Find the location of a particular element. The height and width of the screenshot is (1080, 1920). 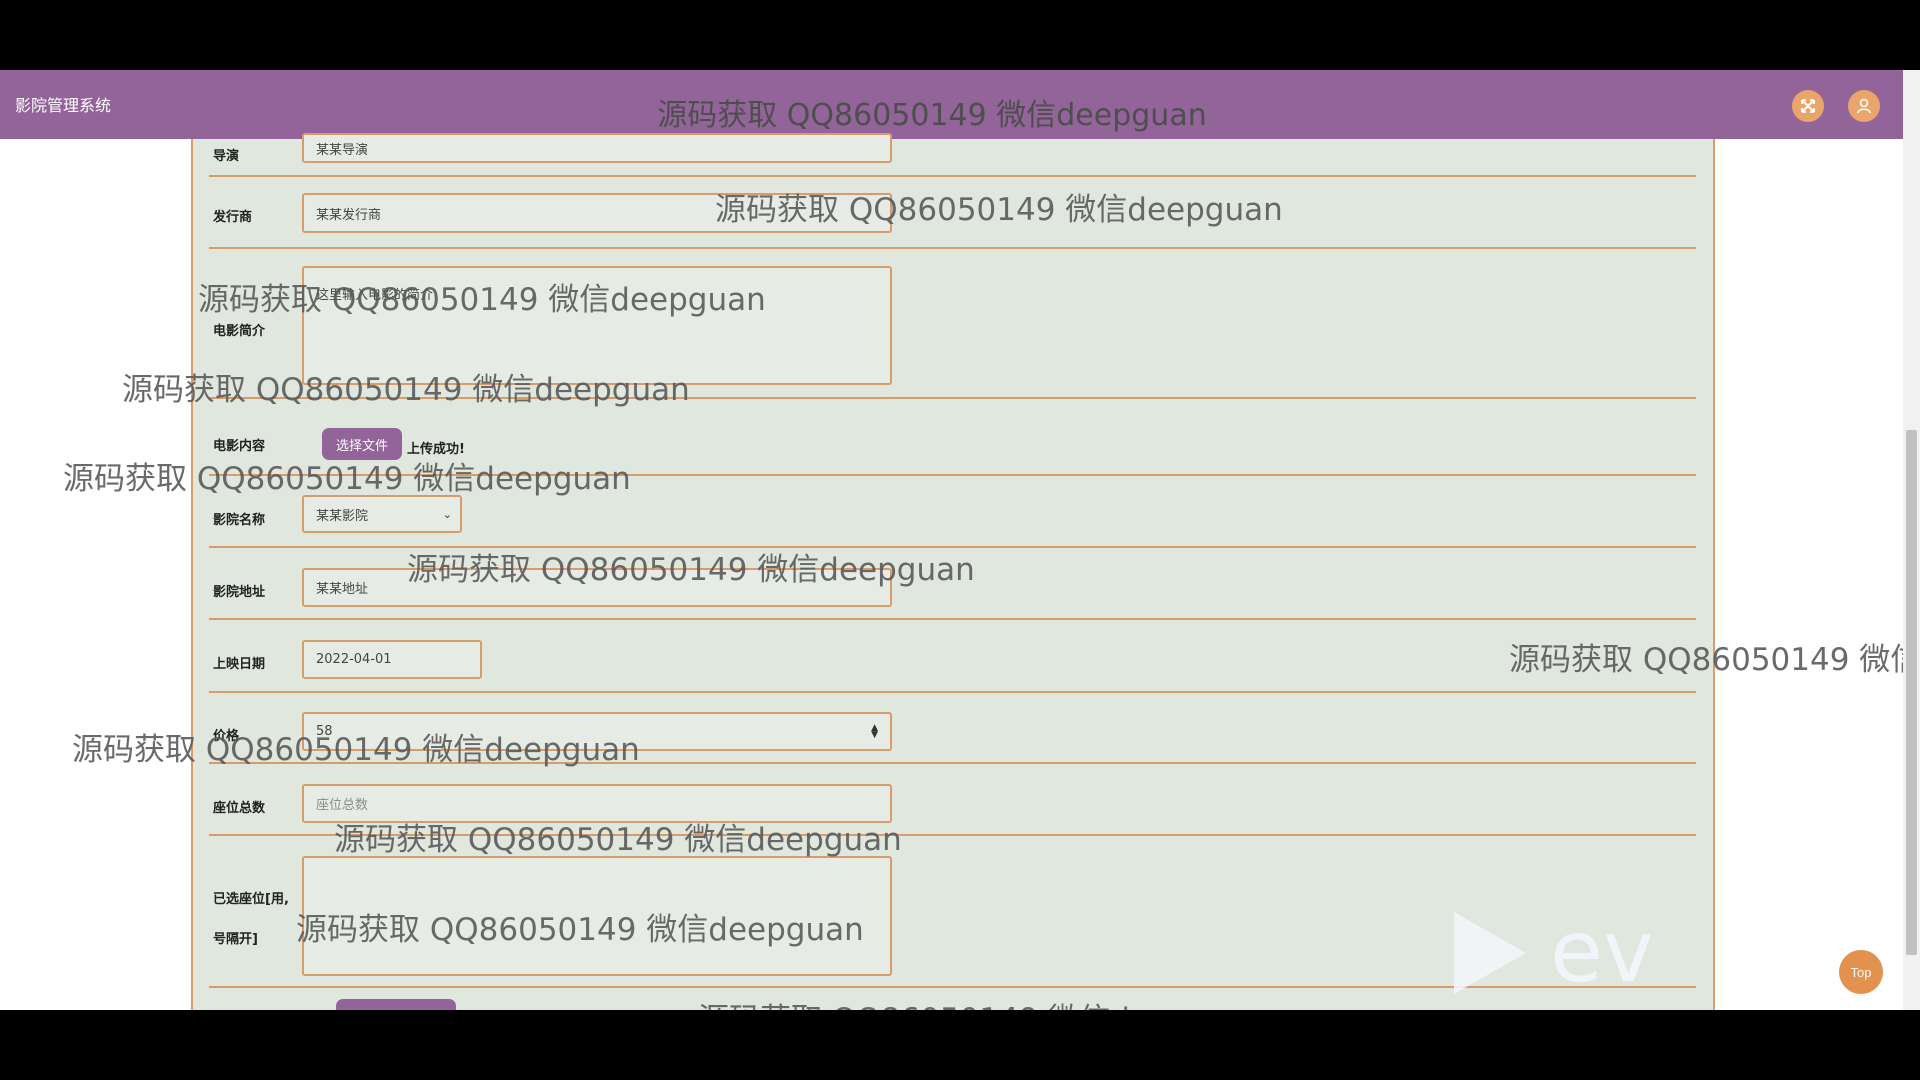

user-button is located at coordinates (1864, 106).